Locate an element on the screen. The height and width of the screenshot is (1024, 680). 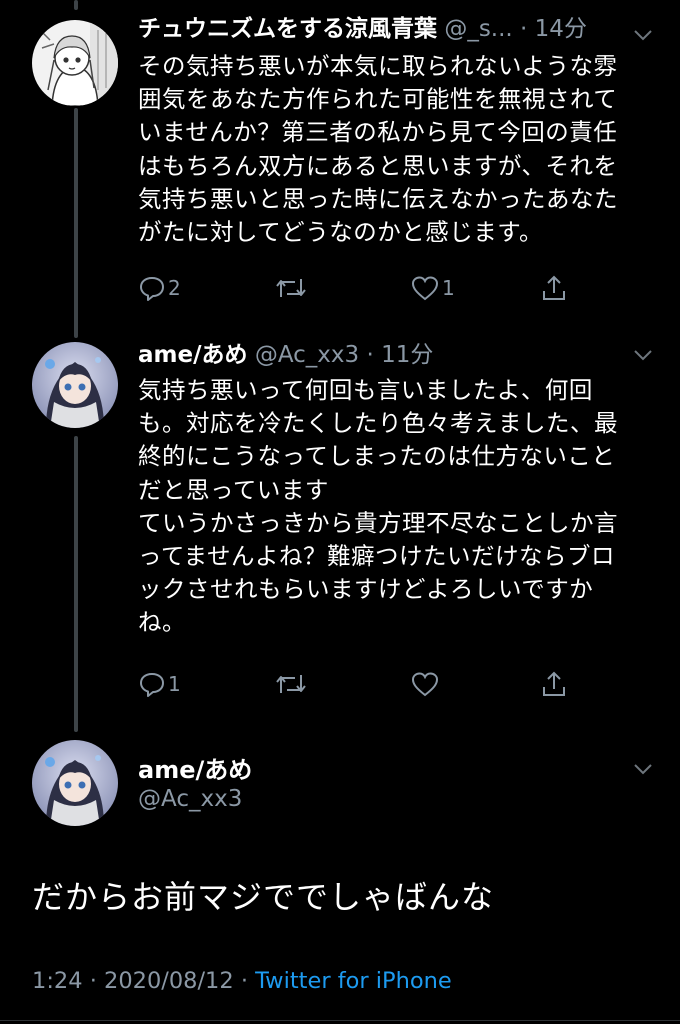
tweet1-reply-button: 2 is located at coordinates (159, 288).